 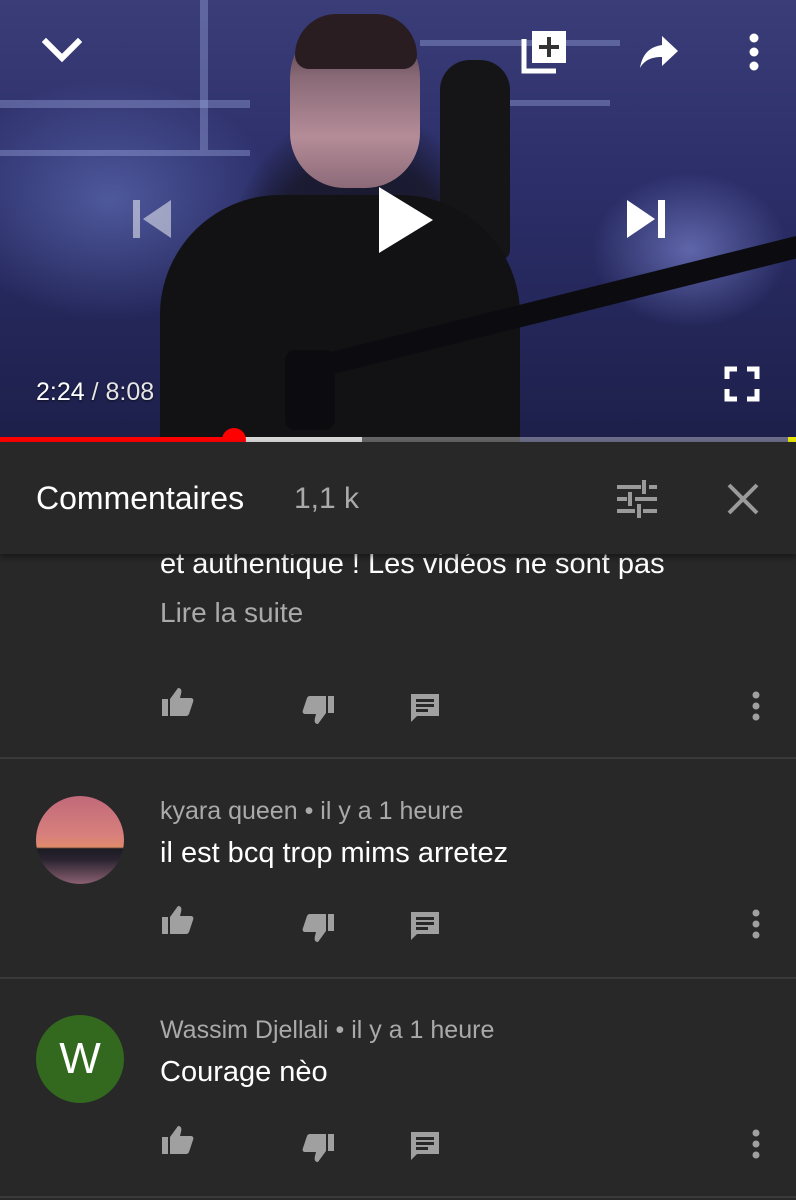 I want to click on sort-comments-button, so click(x=637, y=499).